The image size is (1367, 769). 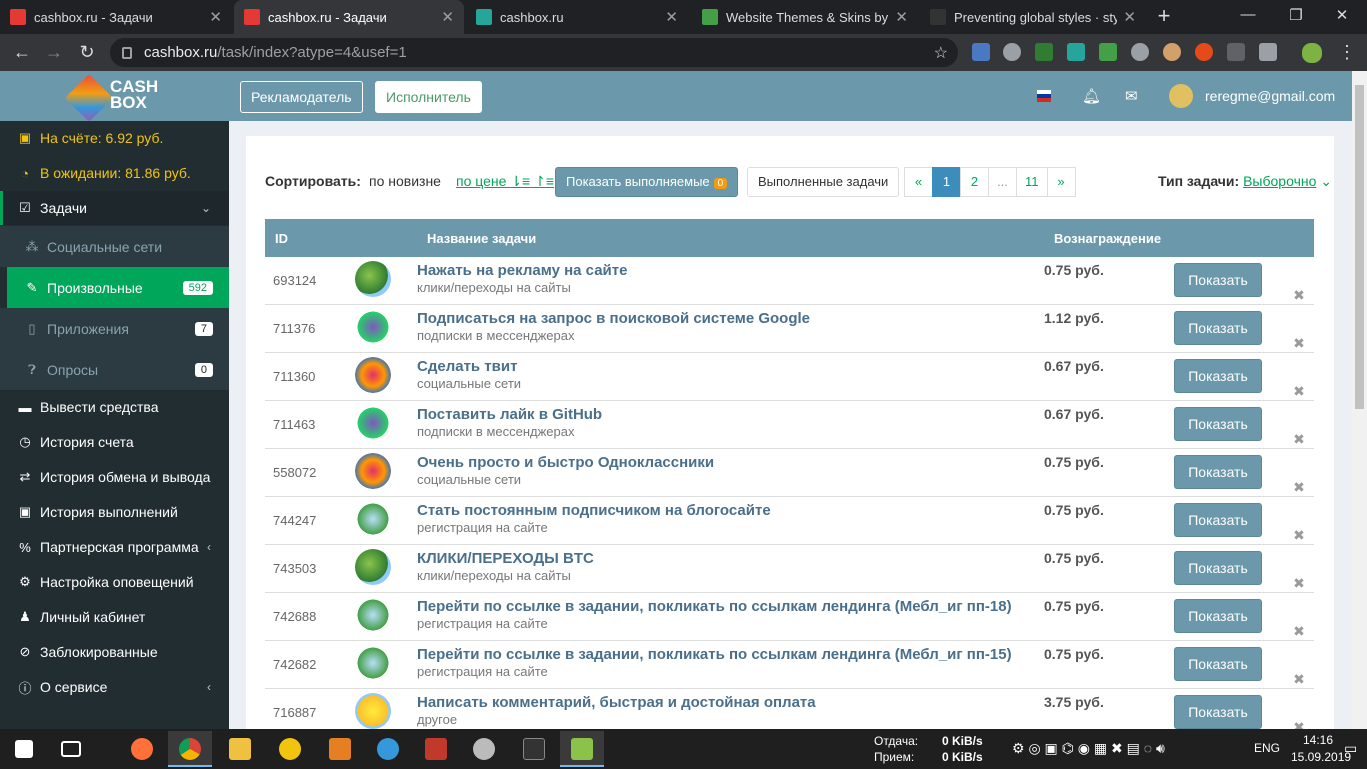 I want to click on done-tasks-button: Выполненные задачи, so click(x=823, y=182).